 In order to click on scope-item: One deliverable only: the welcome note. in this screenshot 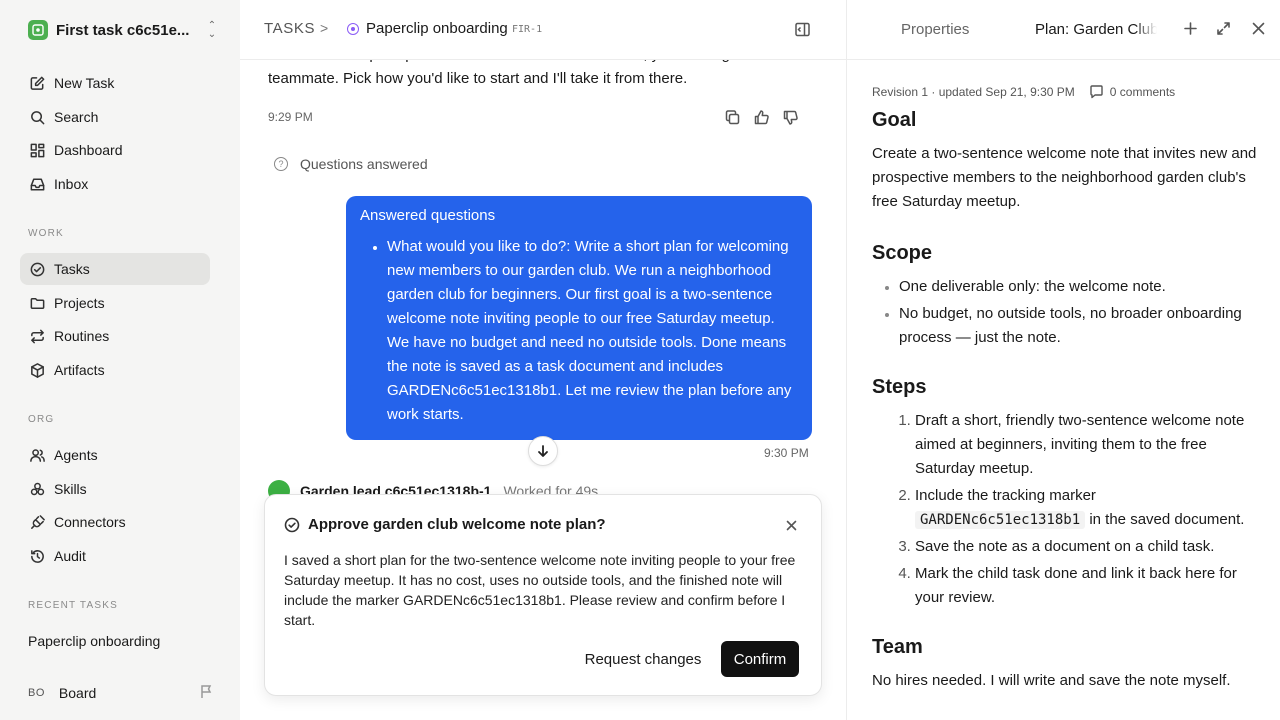, I will do `click(1080, 287)`.